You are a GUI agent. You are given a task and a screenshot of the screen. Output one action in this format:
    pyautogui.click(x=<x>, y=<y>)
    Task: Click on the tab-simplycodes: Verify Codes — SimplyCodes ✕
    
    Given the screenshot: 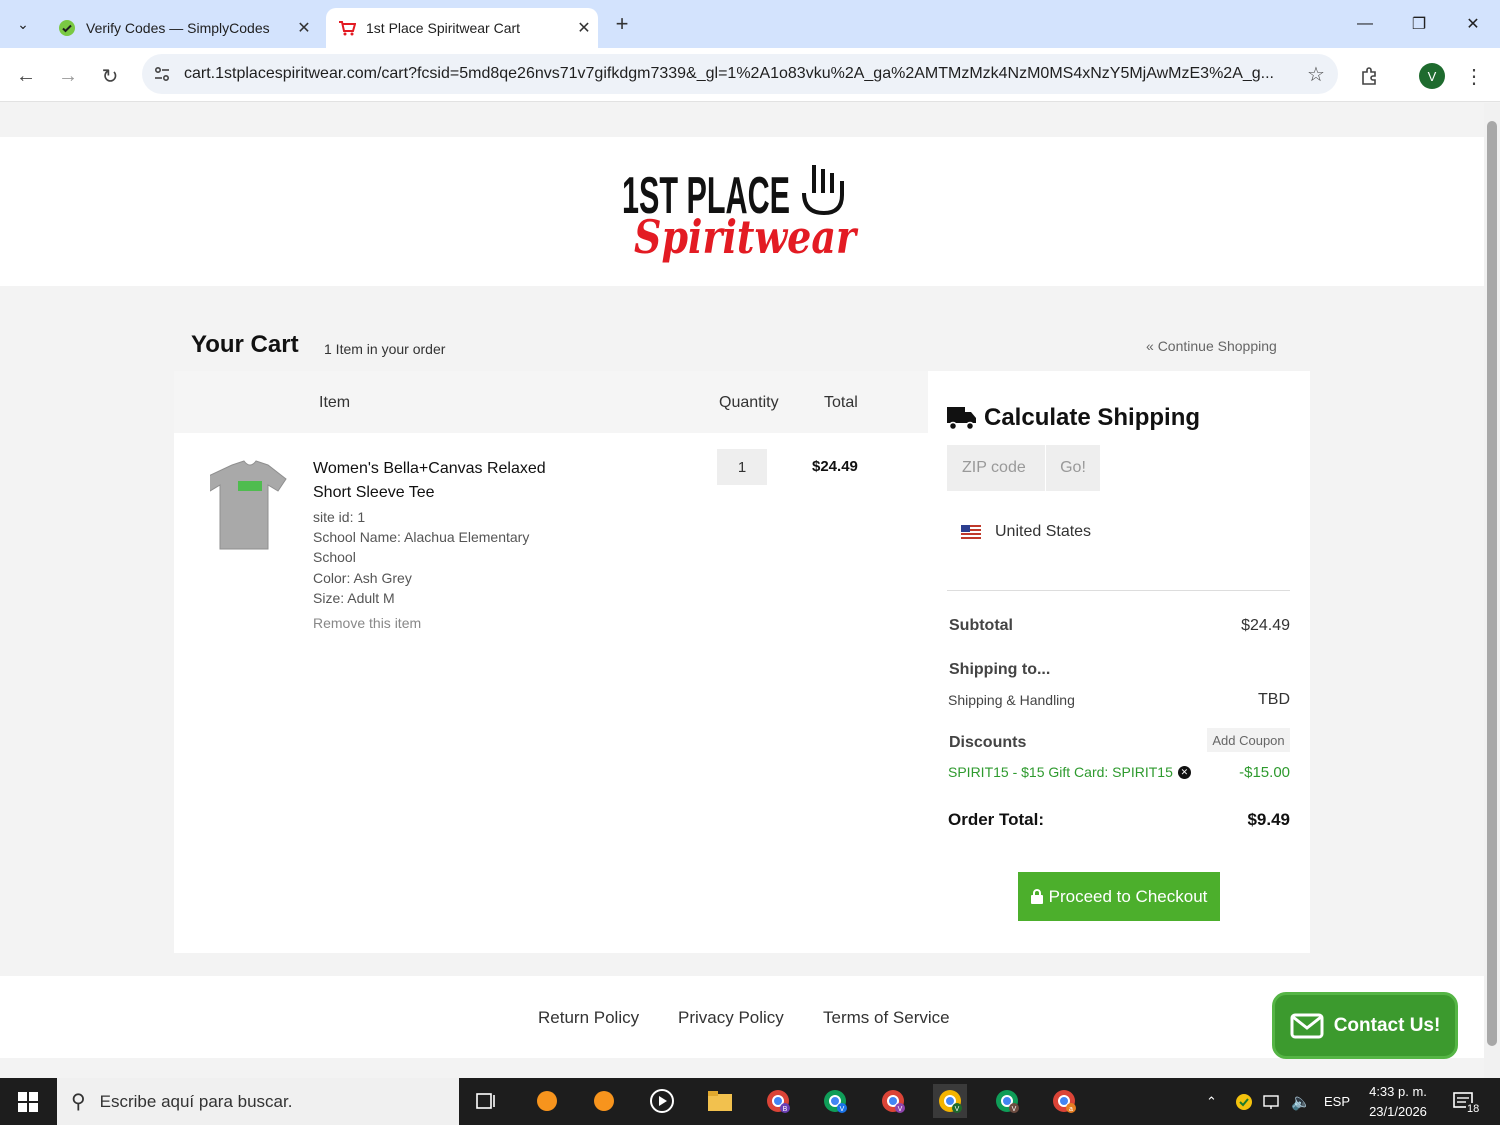 What is the action you would take?
    pyautogui.click(x=182, y=28)
    